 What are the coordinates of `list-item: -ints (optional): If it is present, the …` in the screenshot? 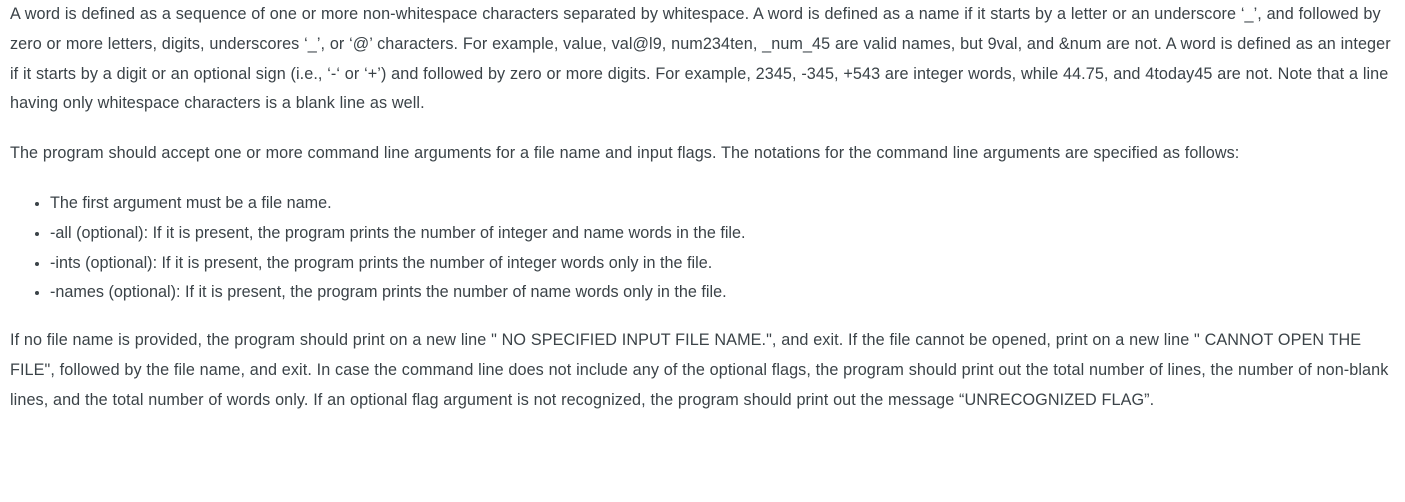 It's located at (715, 264).